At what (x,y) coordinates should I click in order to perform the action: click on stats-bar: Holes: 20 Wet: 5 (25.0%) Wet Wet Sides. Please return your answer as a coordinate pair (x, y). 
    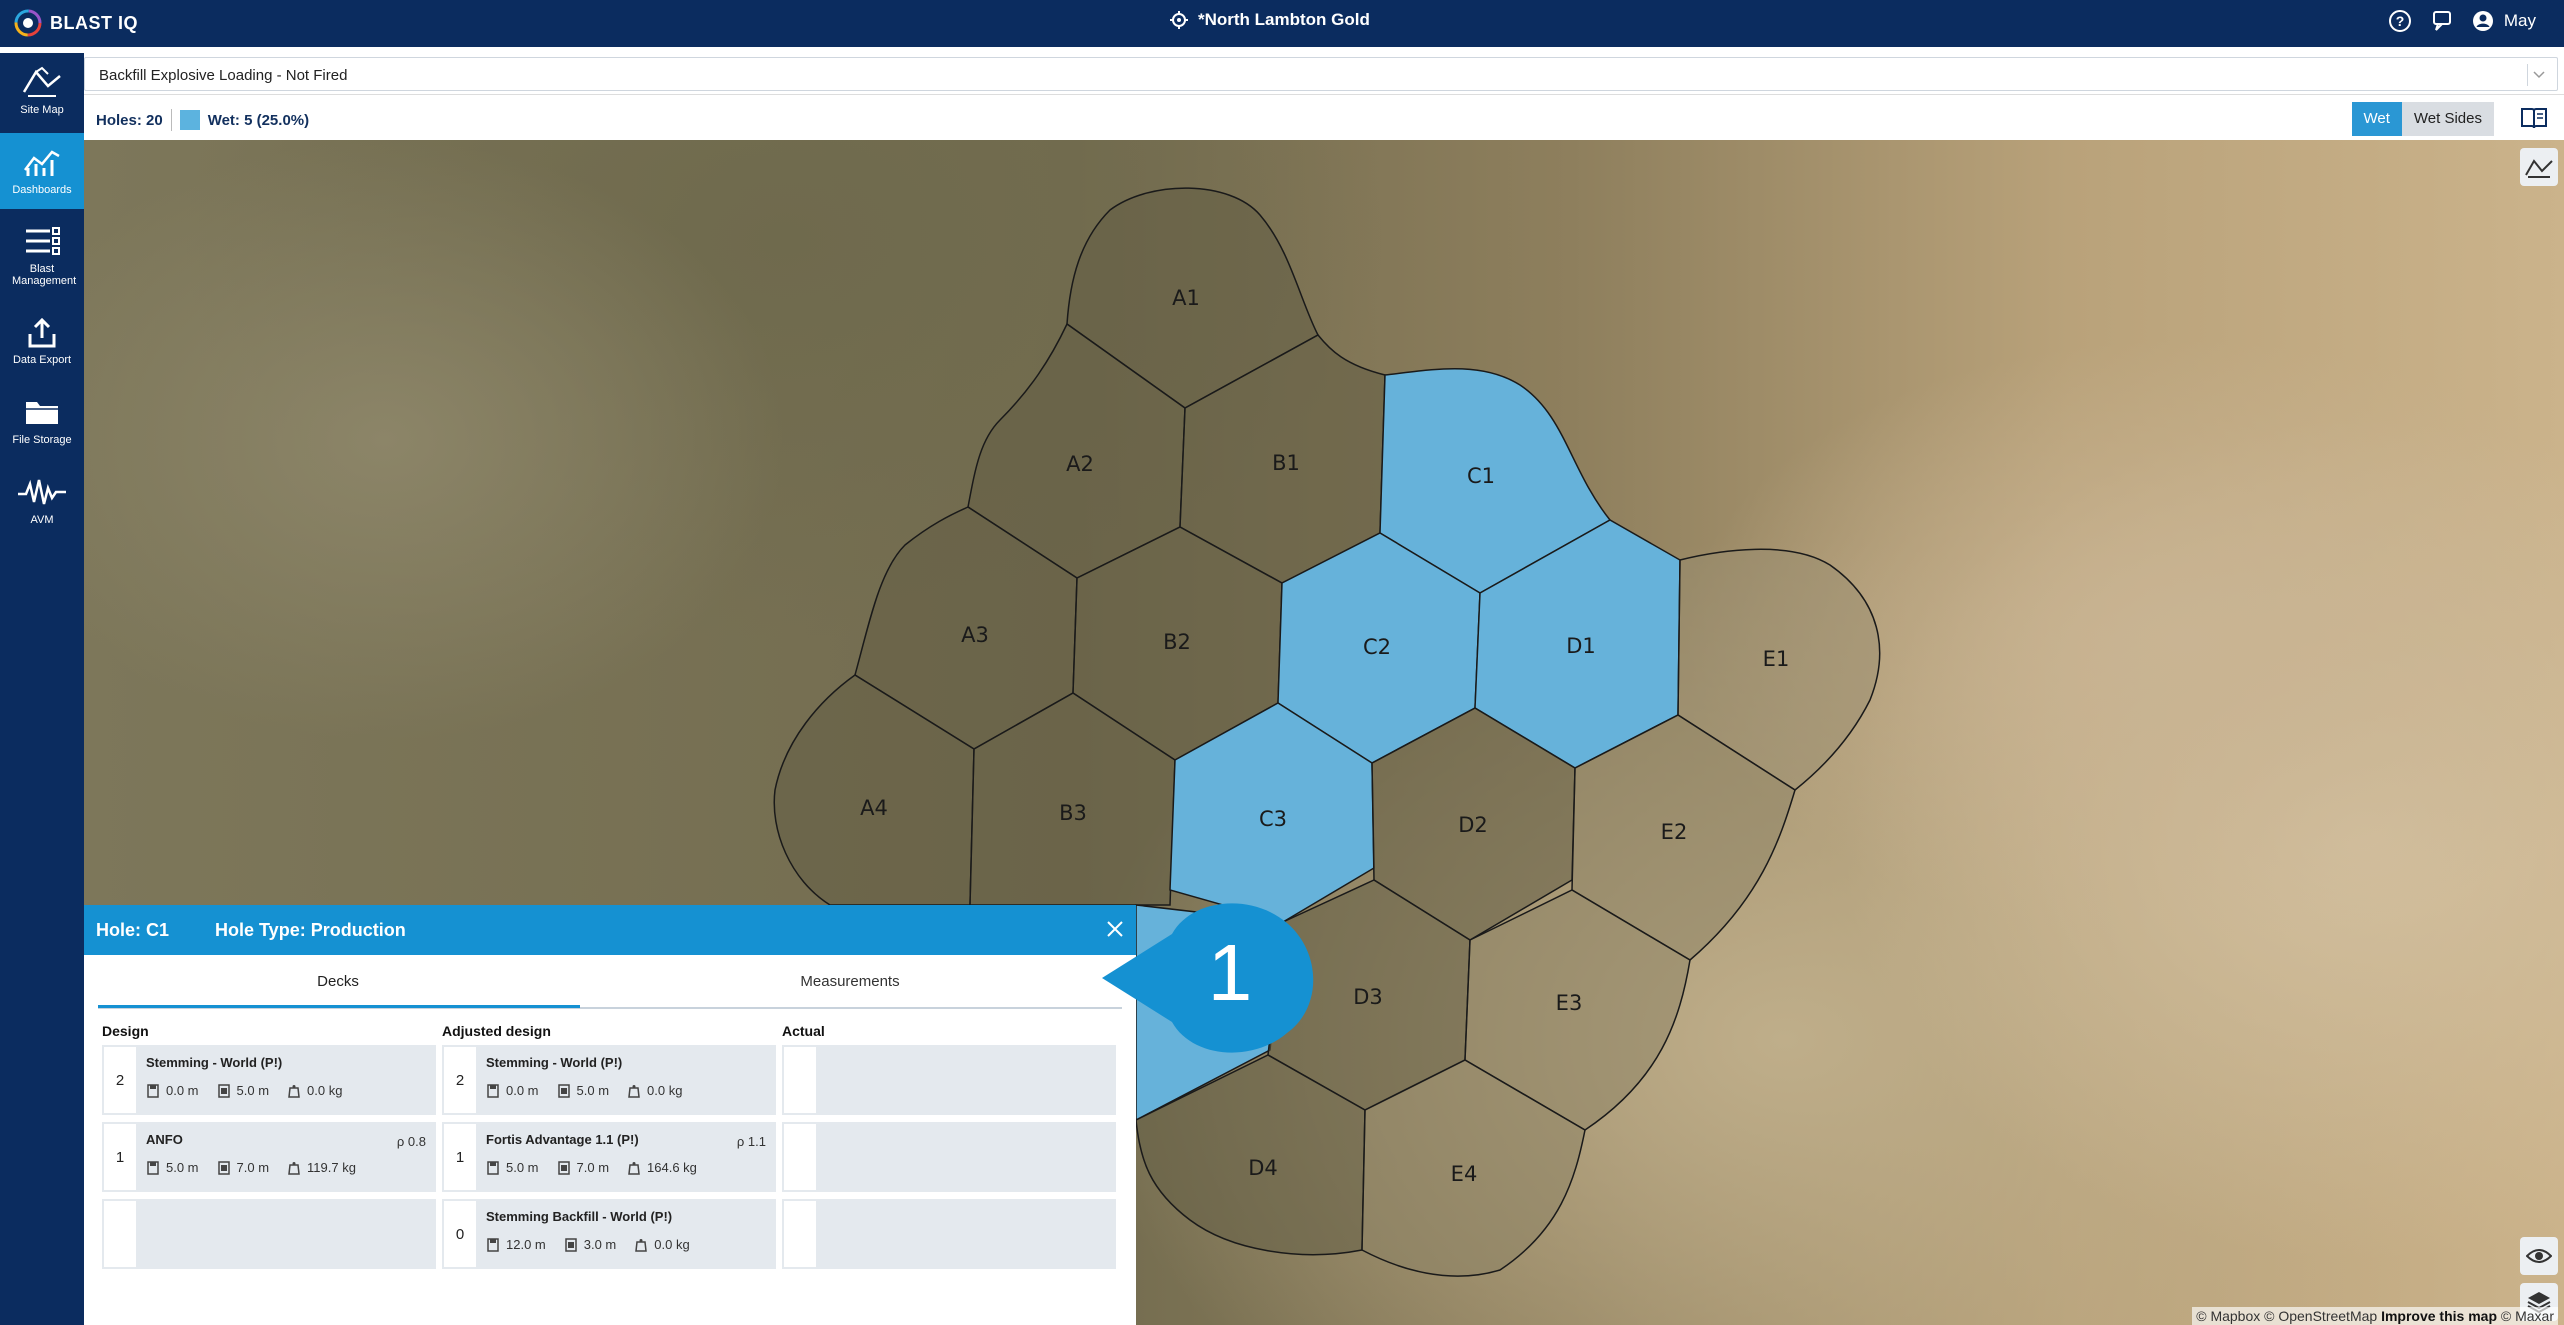
    Looking at the image, I should click on (1324, 118).